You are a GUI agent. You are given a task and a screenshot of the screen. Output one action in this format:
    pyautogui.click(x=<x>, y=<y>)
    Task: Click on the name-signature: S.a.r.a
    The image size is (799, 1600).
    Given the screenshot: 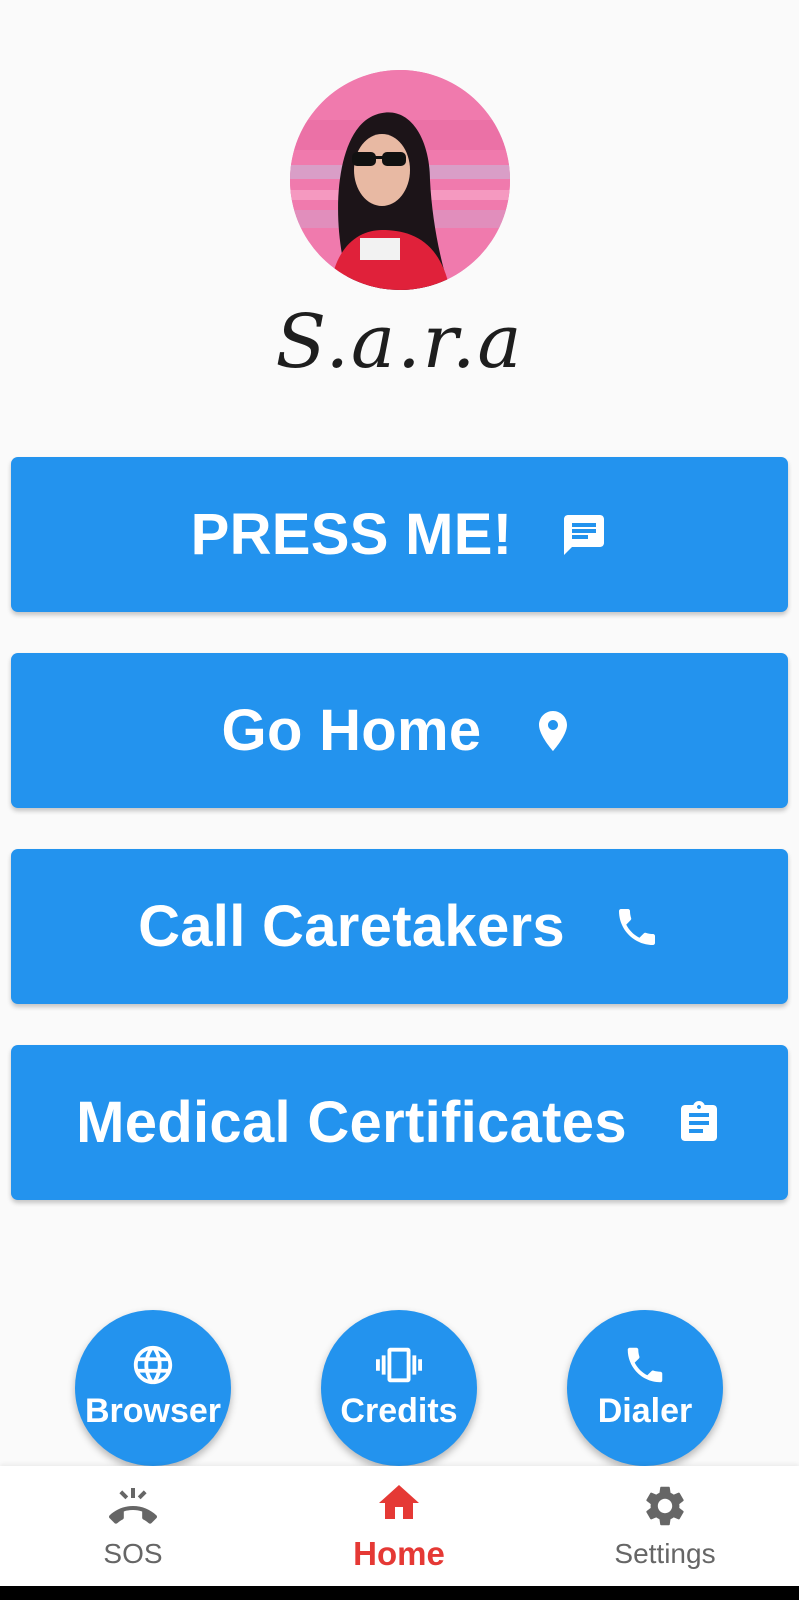 What is the action you would take?
    pyautogui.click(x=399, y=342)
    